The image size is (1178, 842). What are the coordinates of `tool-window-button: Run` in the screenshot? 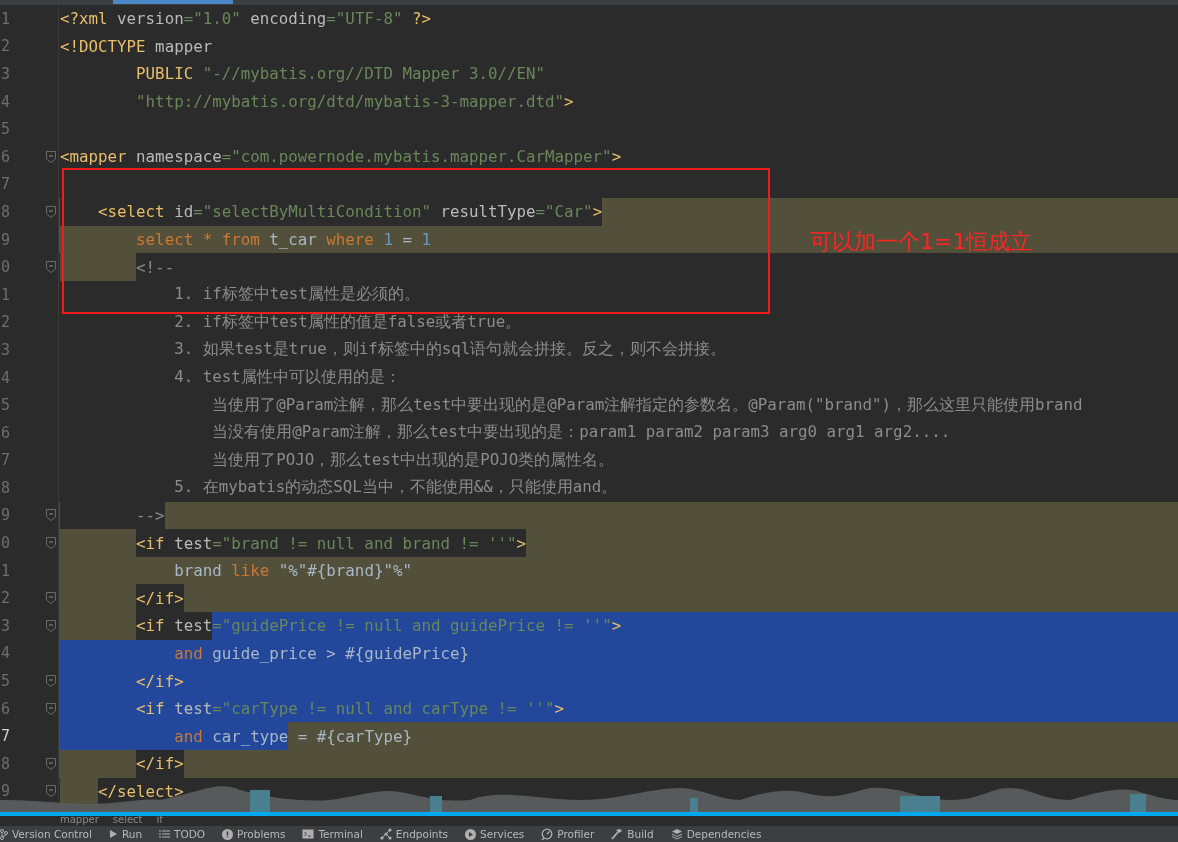 It's located at (125, 834).